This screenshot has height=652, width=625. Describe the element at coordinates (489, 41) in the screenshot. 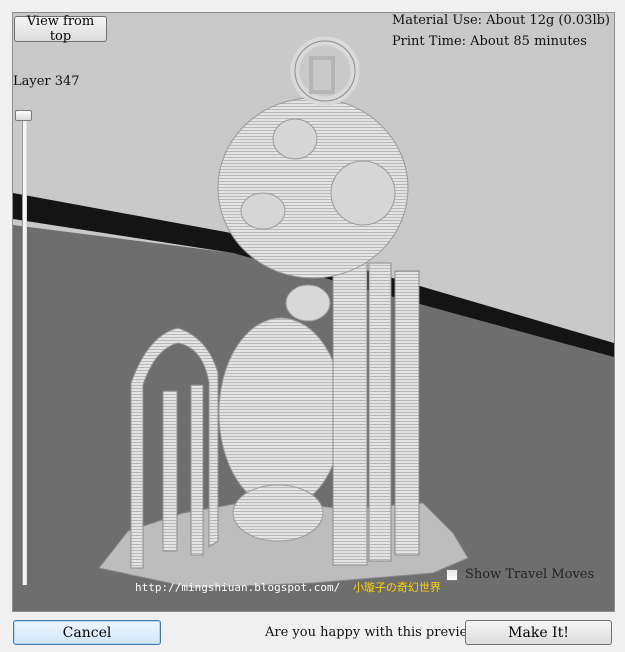

I see `print-time: Print Time: About 85 minutes` at that location.